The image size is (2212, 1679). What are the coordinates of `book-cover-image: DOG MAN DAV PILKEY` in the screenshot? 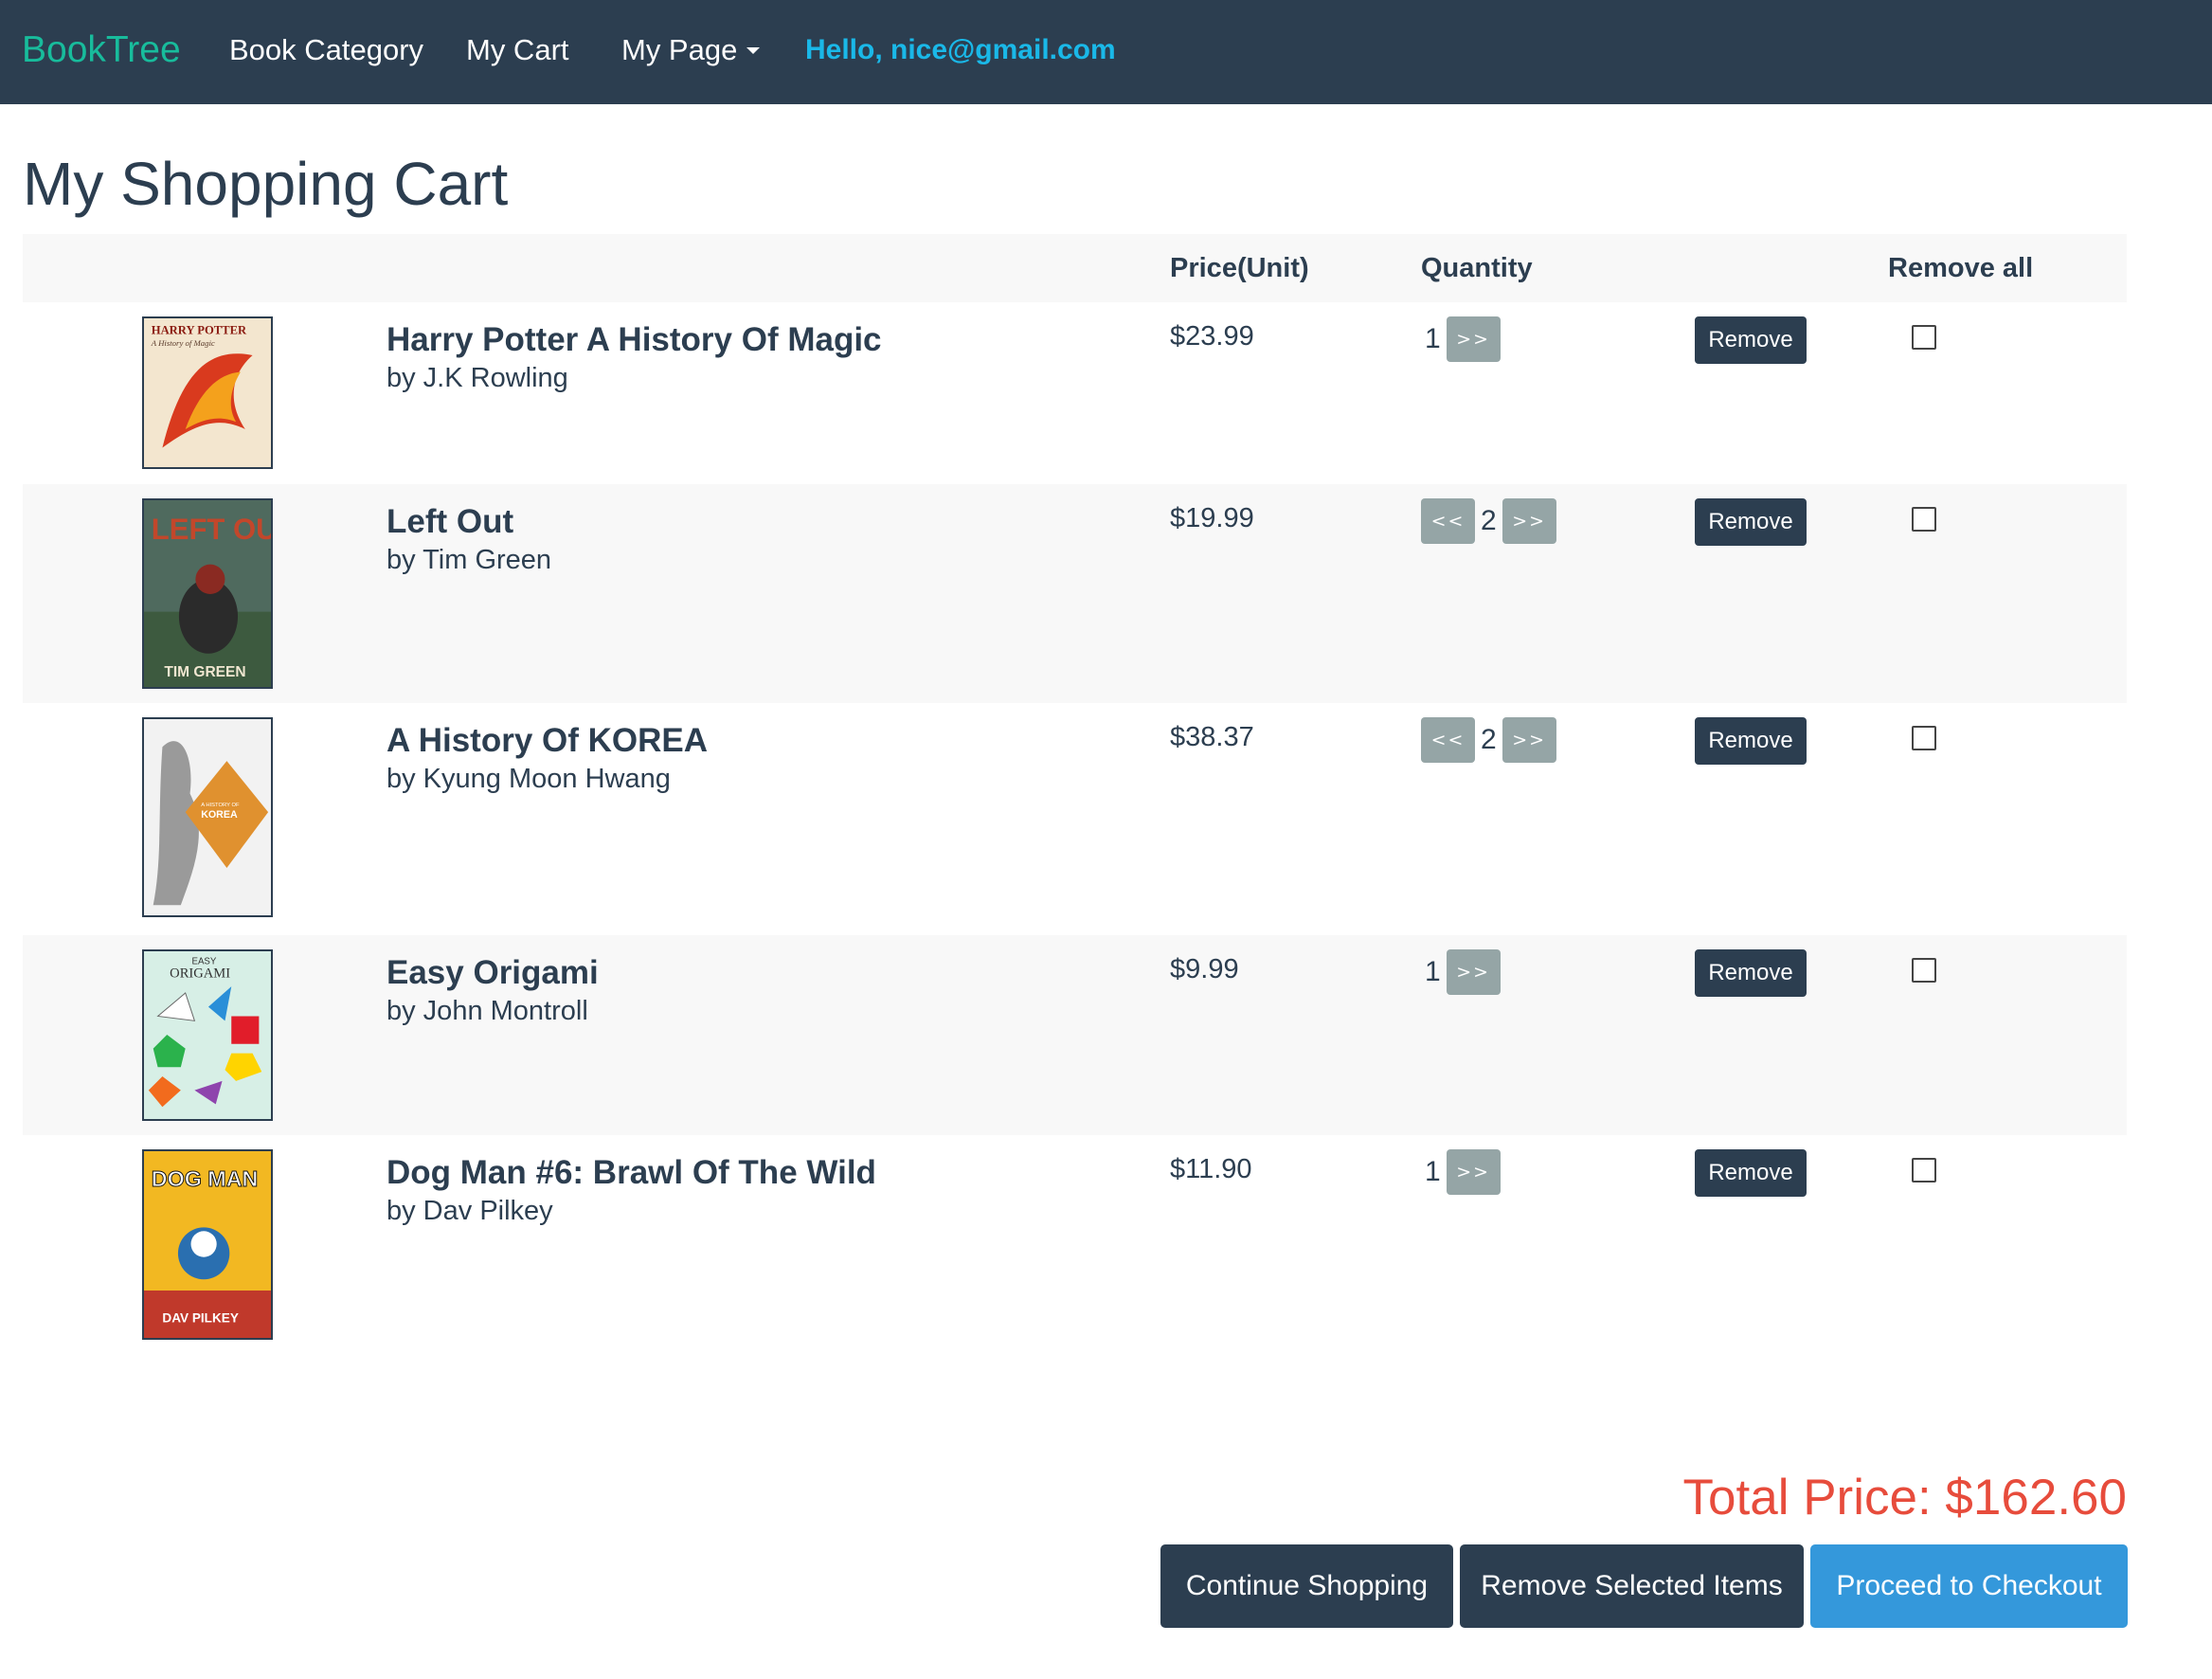 It's located at (208, 1244).